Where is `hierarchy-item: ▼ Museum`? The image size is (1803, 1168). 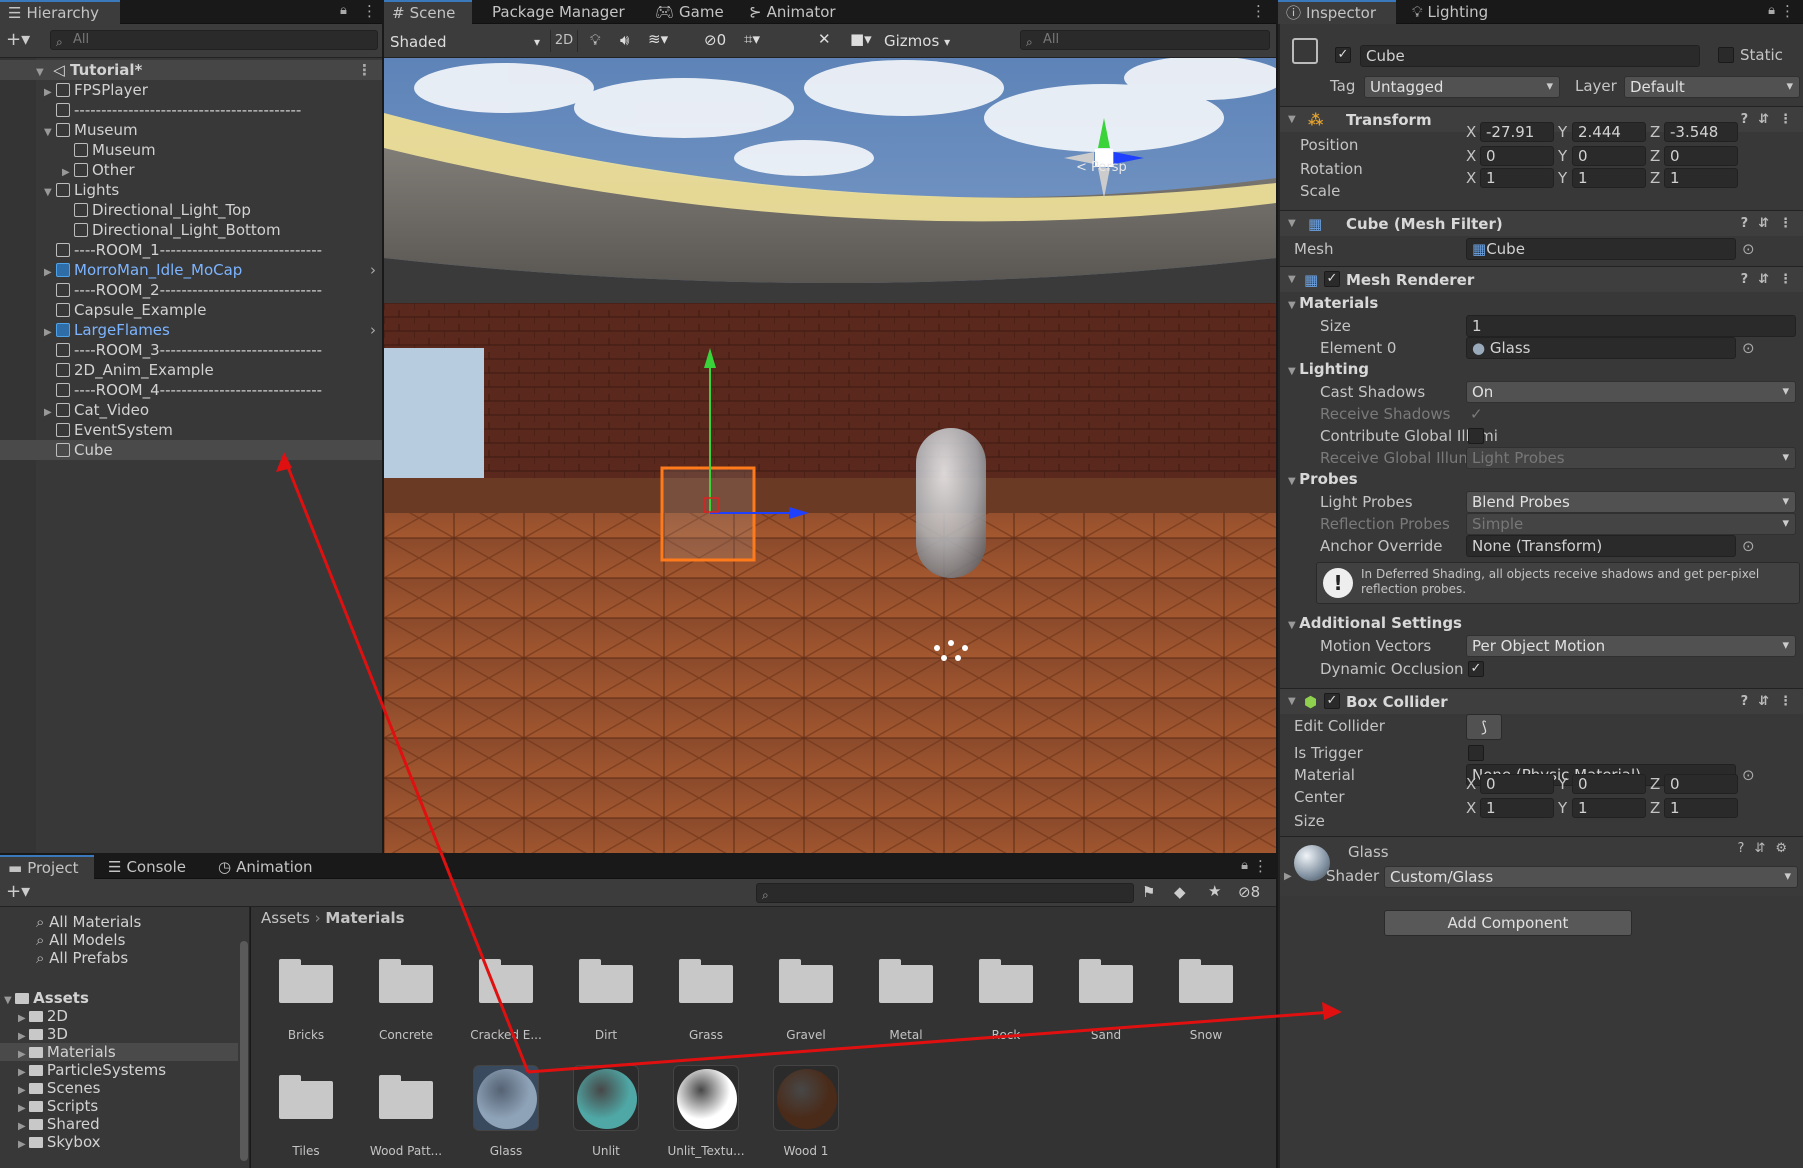 hierarchy-item: ▼ Museum is located at coordinates (191, 130).